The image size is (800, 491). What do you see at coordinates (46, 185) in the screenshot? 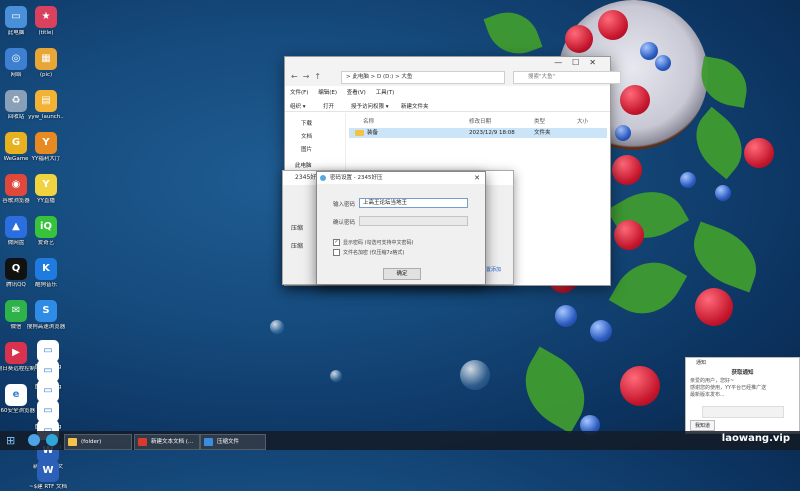
I see `app-icon: Y` at bounding box center [46, 185].